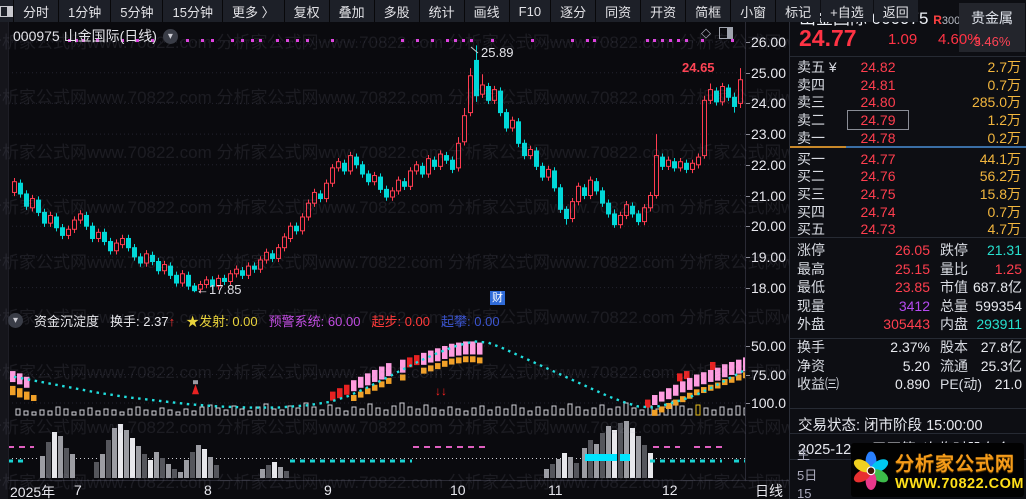  What do you see at coordinates (15, 320) in the screenshot?
I see `collapse-icon: ▾` at bounding box center [15, 320].